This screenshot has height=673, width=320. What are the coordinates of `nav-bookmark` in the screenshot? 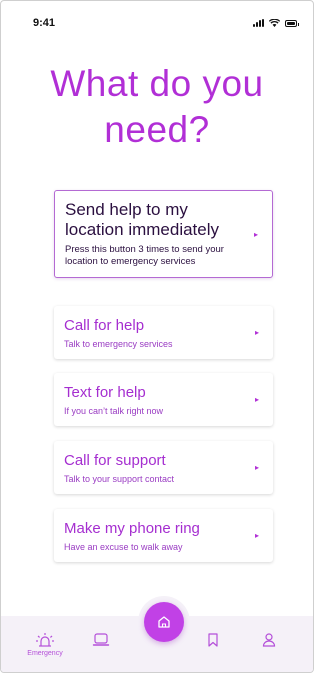 It's located at (213, 640).